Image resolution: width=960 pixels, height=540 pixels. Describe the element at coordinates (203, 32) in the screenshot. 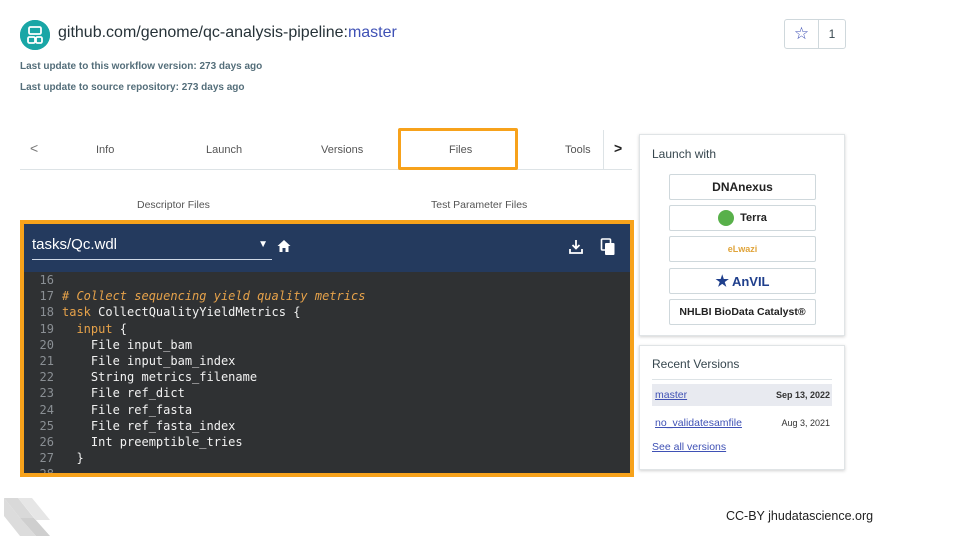

I see `repo-path: github.com/genome/qc-analysis-pipeline:` at that location.